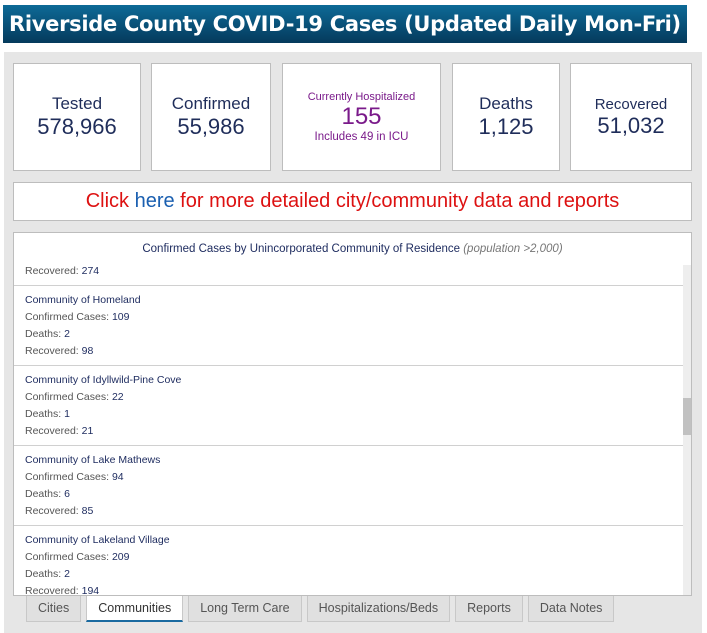 The width and height of the screenshot is (707, 633). Describe the element at coordinates (67, 494) in the screenshot. I see `deaths-value: 6` at that location.